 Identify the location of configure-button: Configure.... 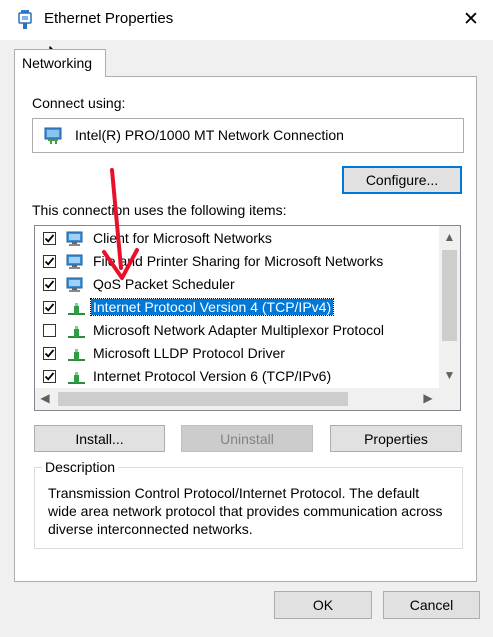
(402, 180).